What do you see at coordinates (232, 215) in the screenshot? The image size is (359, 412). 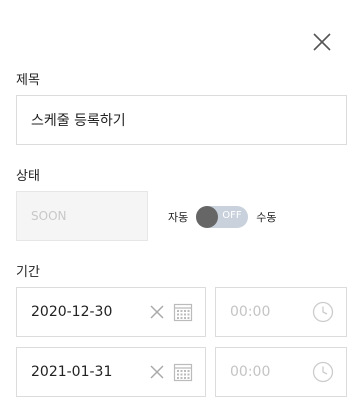 I see `toggle-state: OFF` at bounding box center [232, 215].